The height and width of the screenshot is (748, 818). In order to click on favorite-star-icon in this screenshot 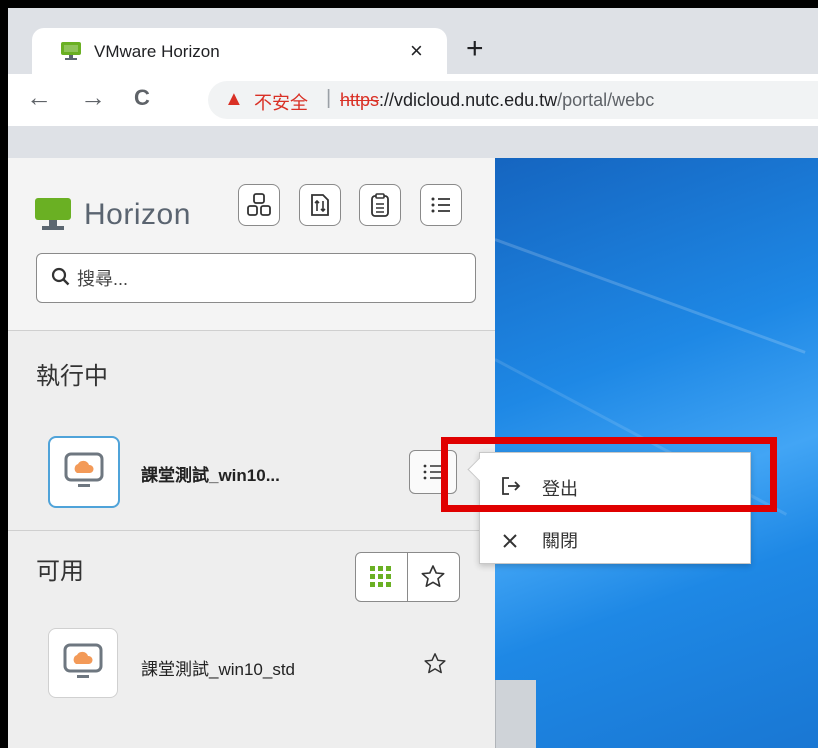, I will do `click(435, 664)`.